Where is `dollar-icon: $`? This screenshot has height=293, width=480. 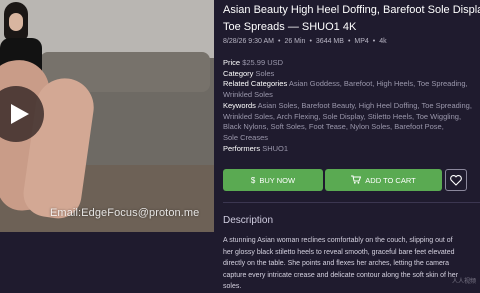
dollar-icon: $ is located at coordinates (253, 180).